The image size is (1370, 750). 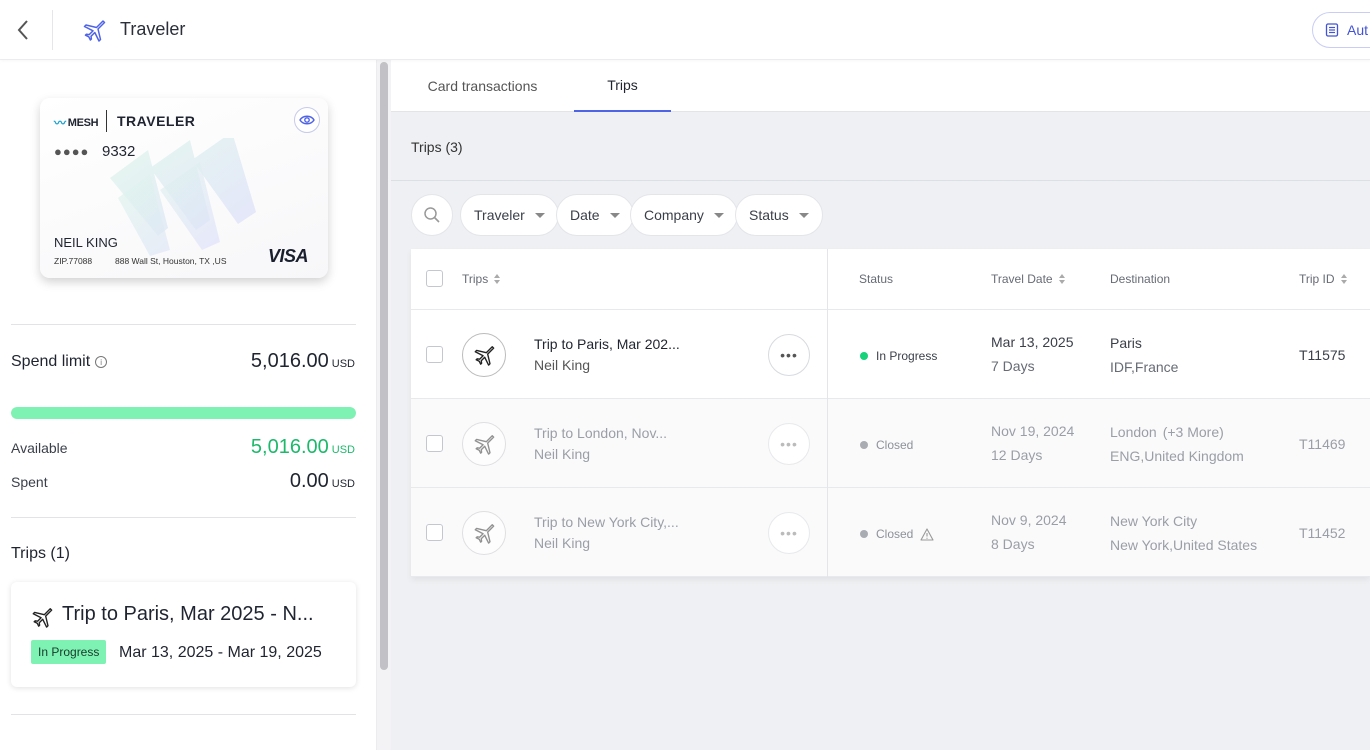 I want to click on trips-count: Trips (3), so click(x=437, y=147).